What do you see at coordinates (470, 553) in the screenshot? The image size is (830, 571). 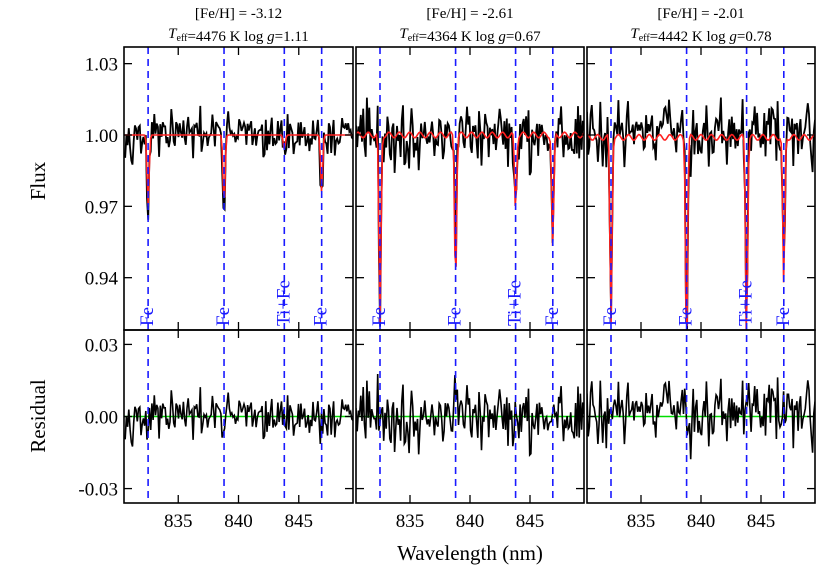 I see `wavelength-axis-label: Wavelength (nm)` at bounding box center [470, 553].